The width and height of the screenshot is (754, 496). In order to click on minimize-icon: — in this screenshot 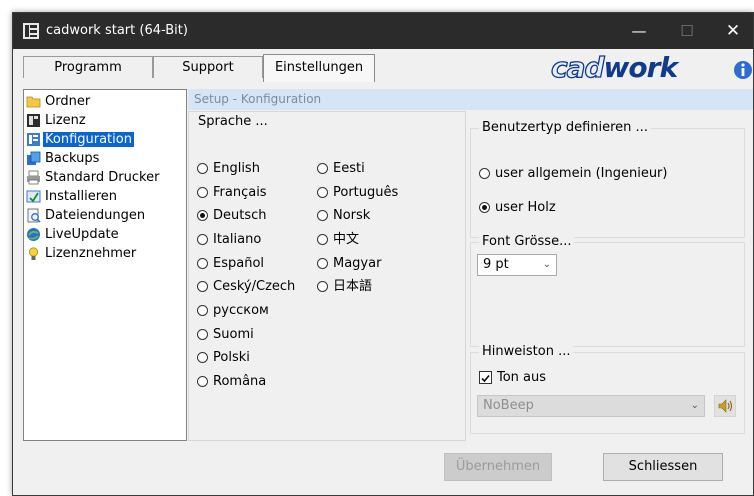, I will do `click(639, 31)`.